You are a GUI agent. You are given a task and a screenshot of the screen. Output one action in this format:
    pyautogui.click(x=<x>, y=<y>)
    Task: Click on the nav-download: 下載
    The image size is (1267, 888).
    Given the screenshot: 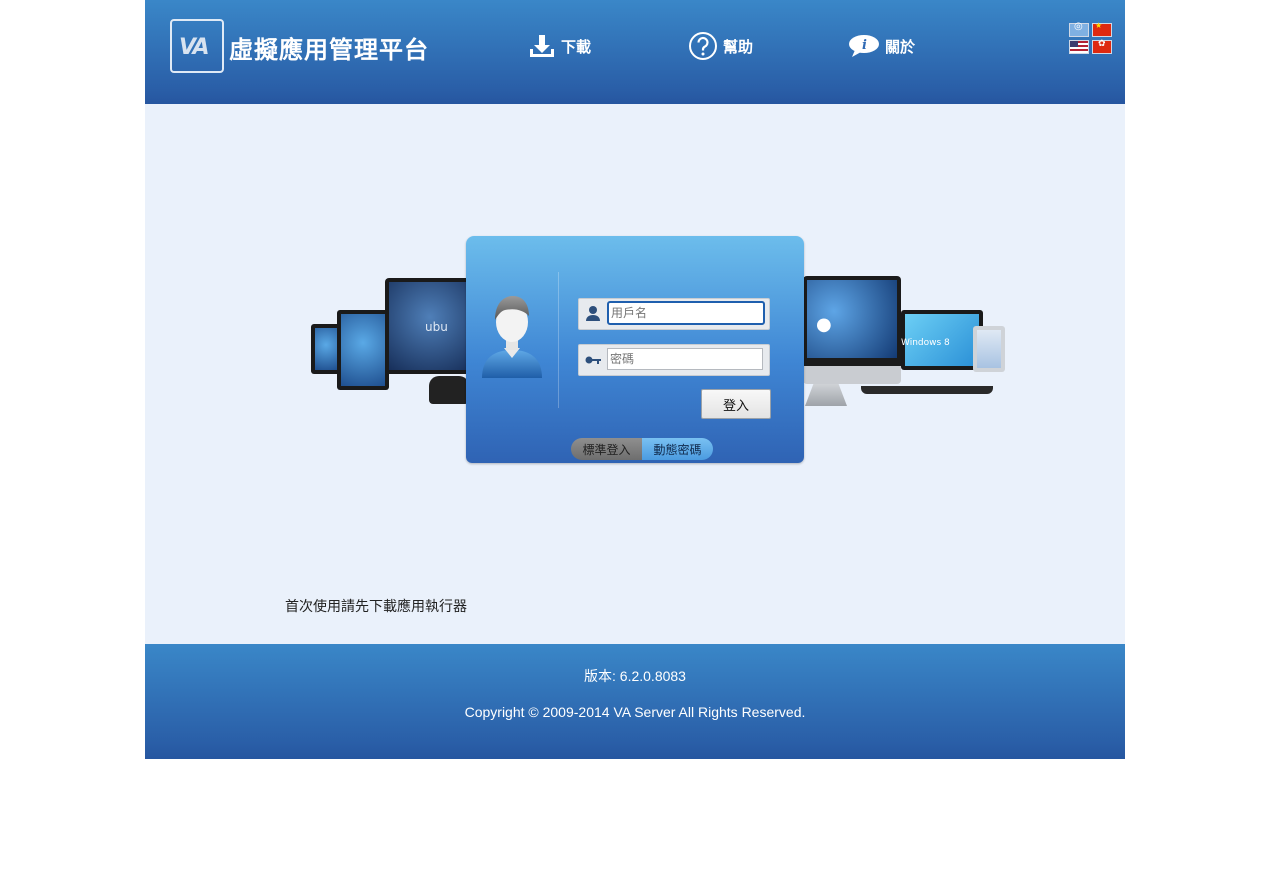 What is the action you would take?
    pyautogui.click(x=559, y=46)
    